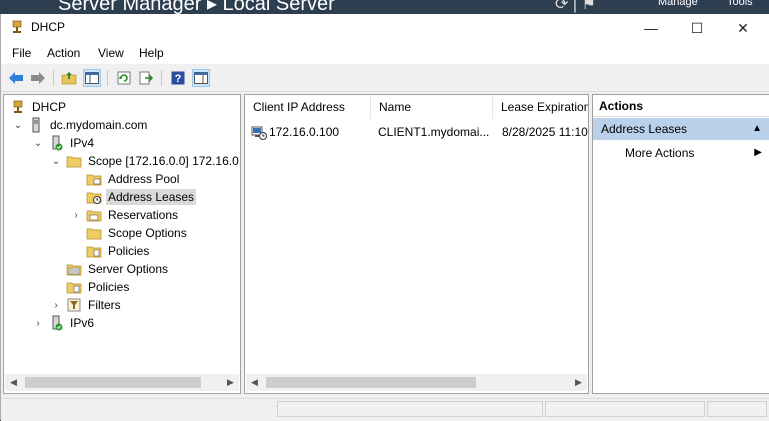 This screenshot has height=421, width=769. What do you see at coordinates (681, 106) in the screenshot?
I see `actions-title: Actions` at bounding box center [681, 106].